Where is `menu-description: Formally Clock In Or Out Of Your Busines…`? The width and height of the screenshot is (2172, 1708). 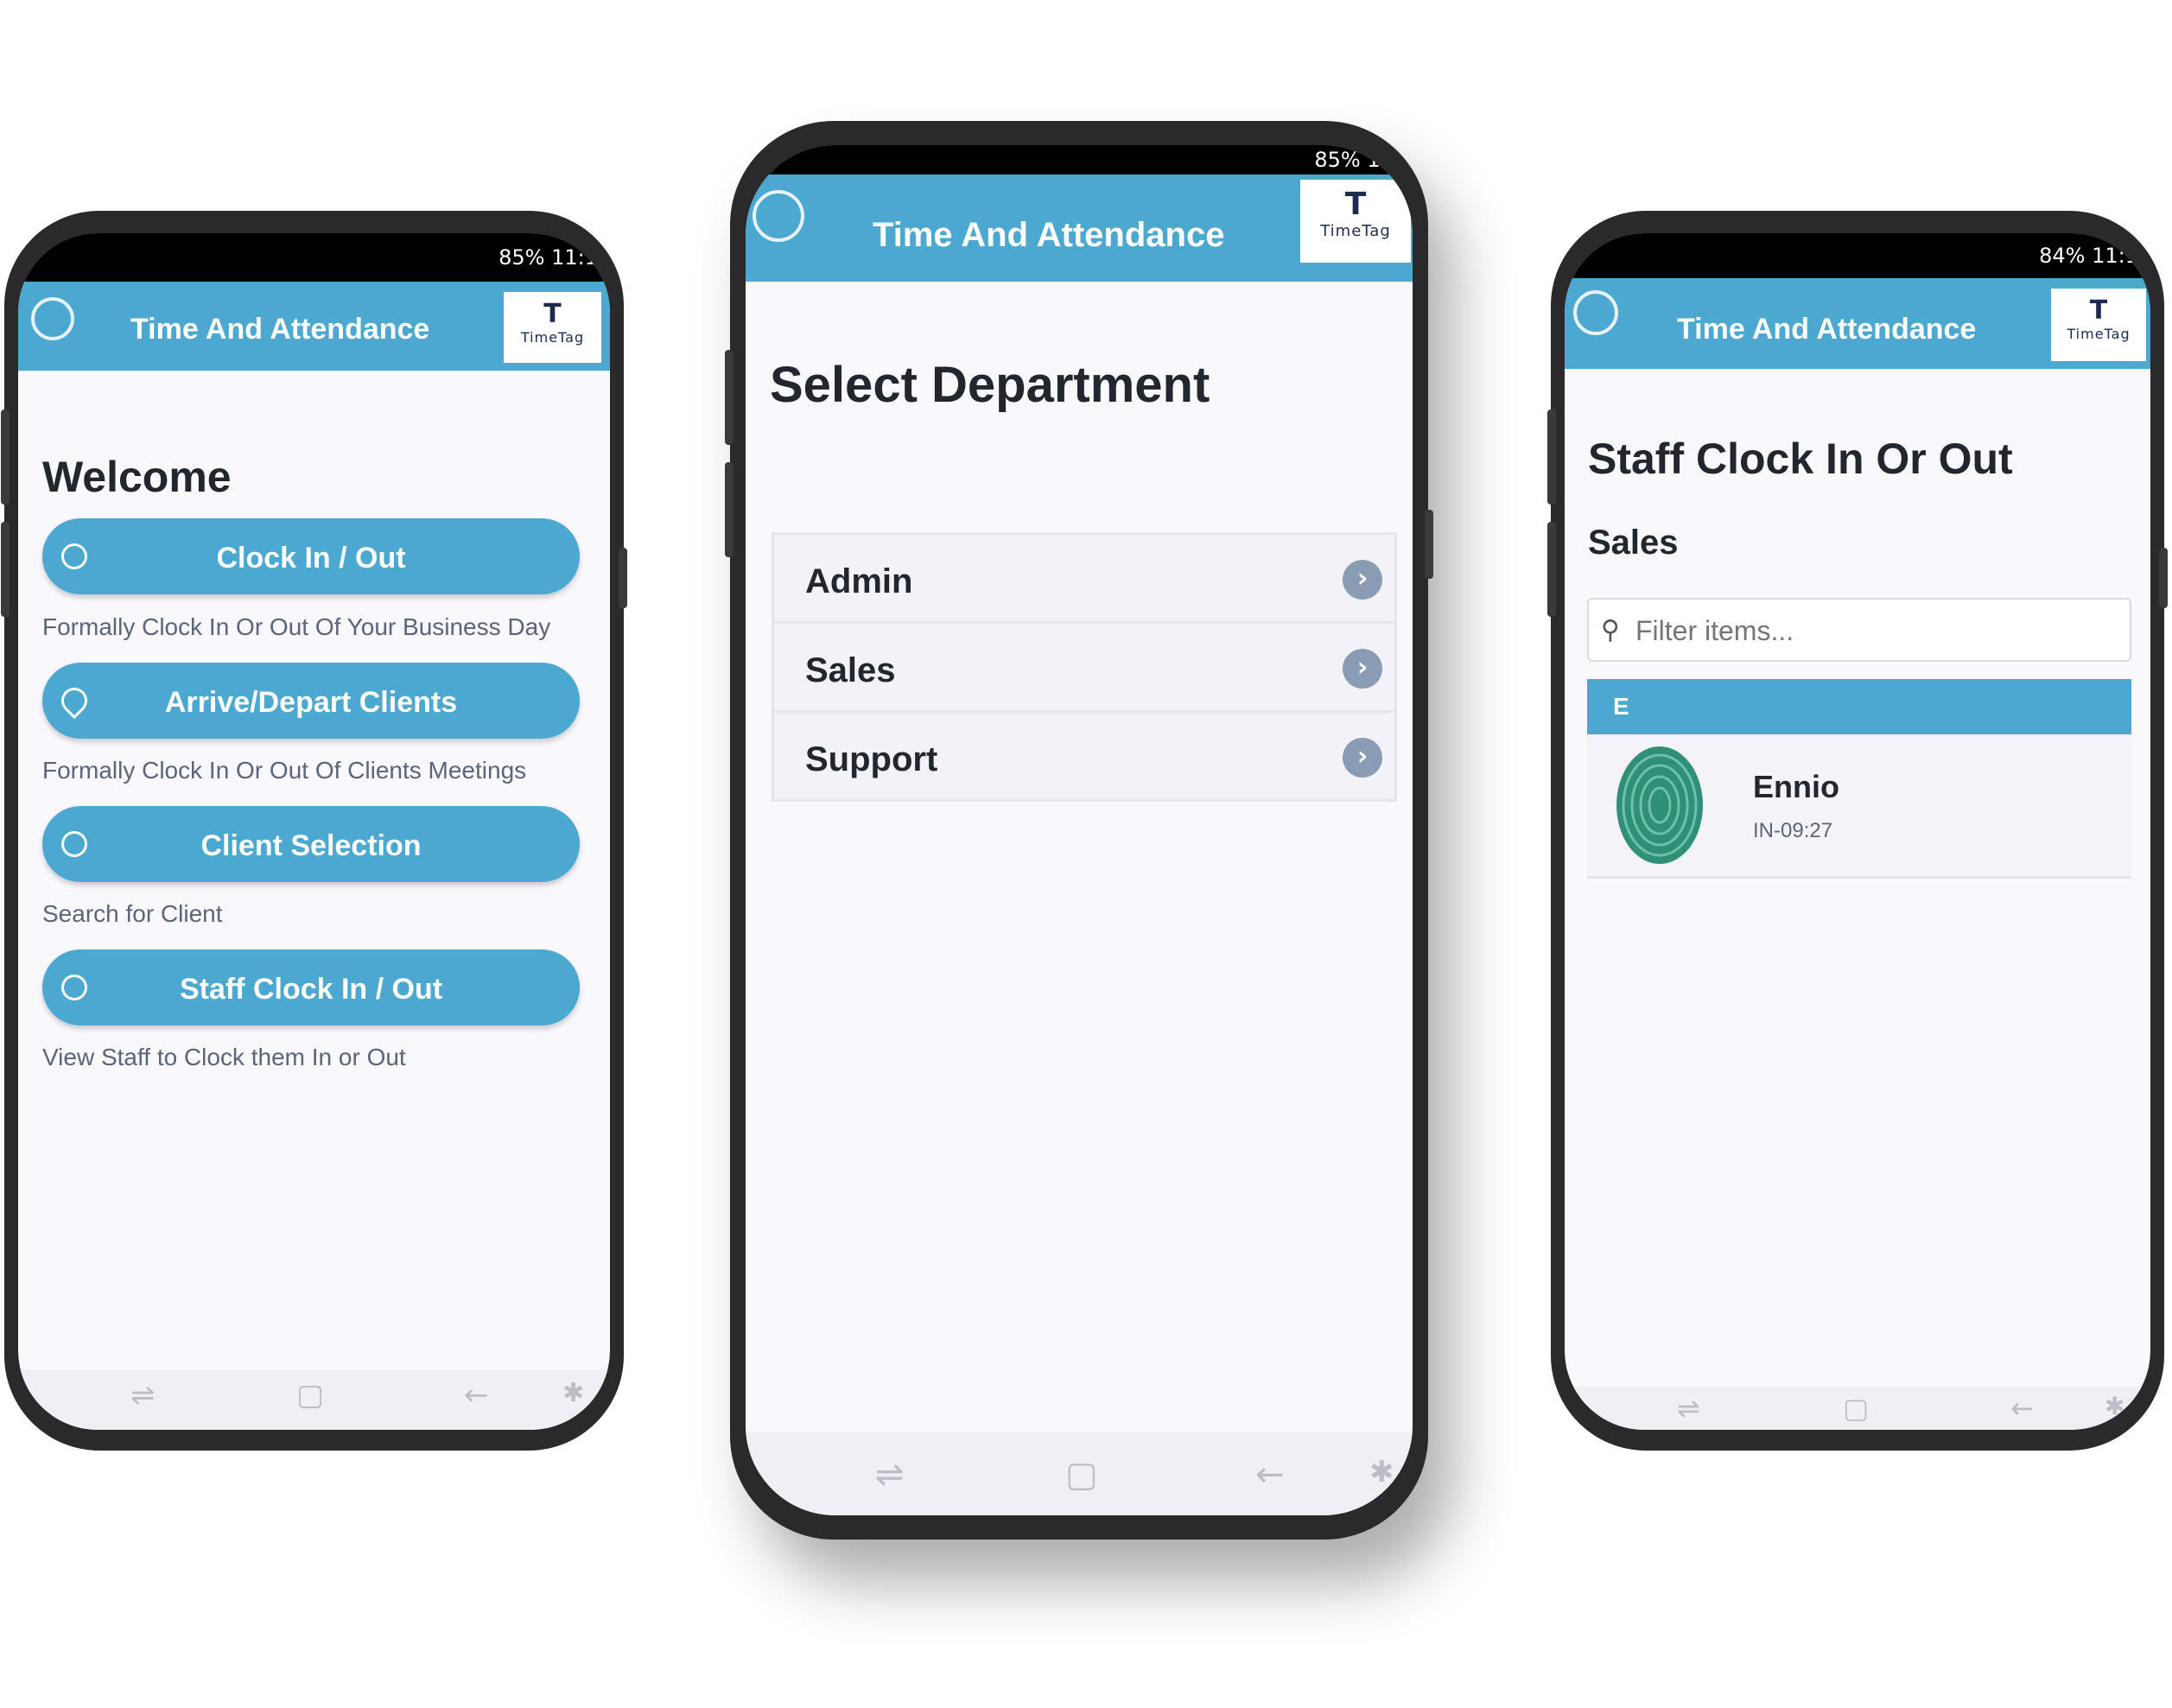
menu-description: Formally Clock In Or Out Of Your Busines… is located at coordinates (296, 626).